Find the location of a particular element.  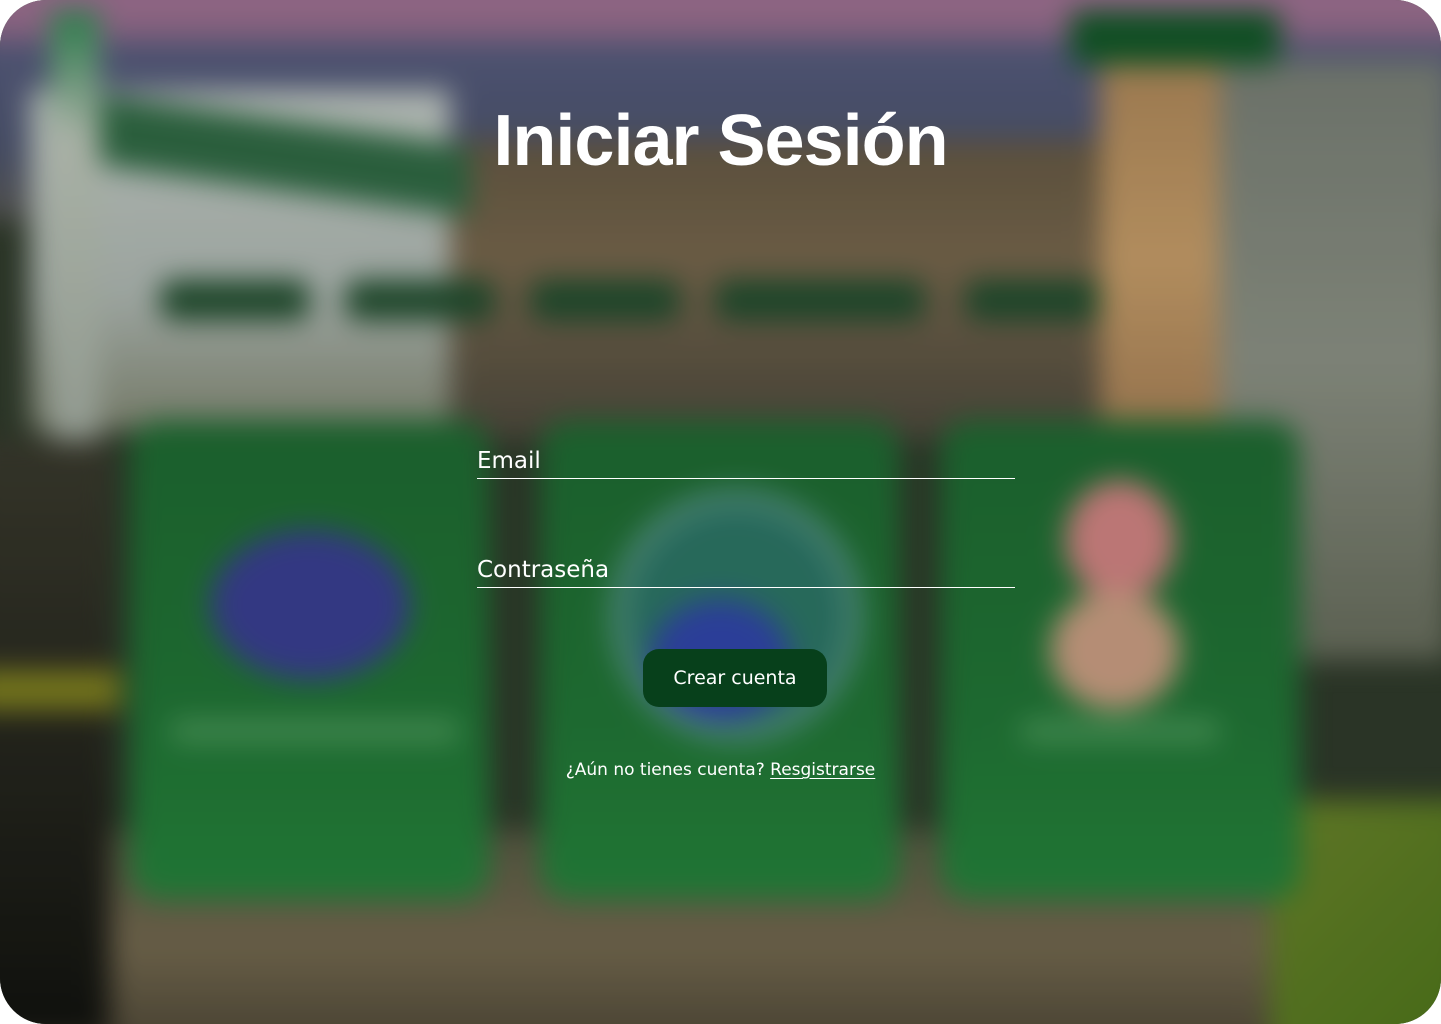

email-input is located at coordinates (746, 463).